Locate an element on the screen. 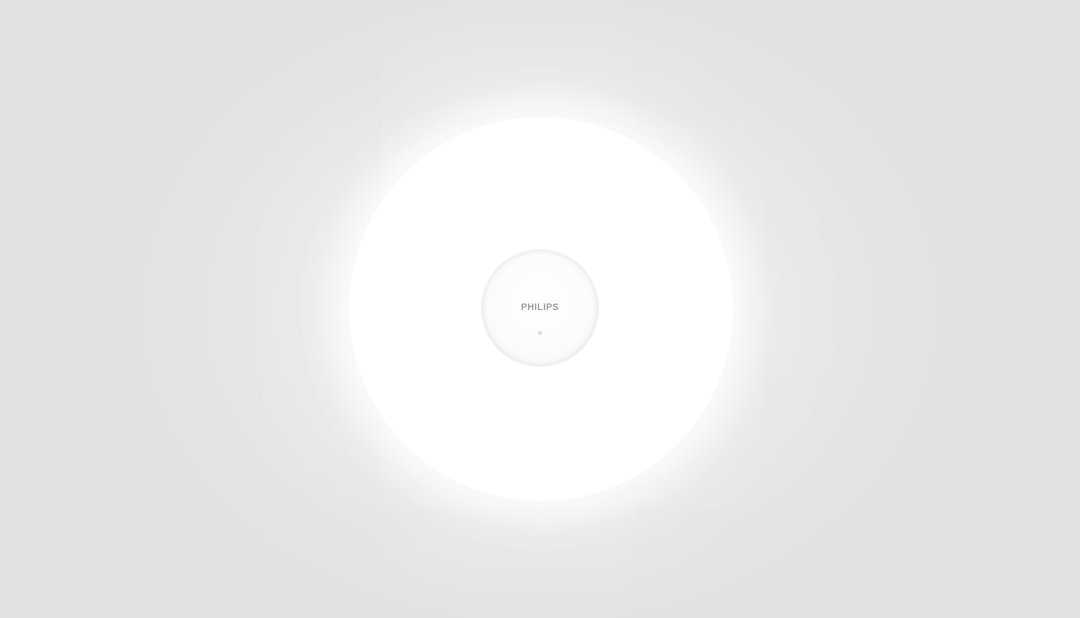 The width and height of the screenshot is (1080, 618). lamp-center-cap: PHILIPS is located at coordinates (540, 308).